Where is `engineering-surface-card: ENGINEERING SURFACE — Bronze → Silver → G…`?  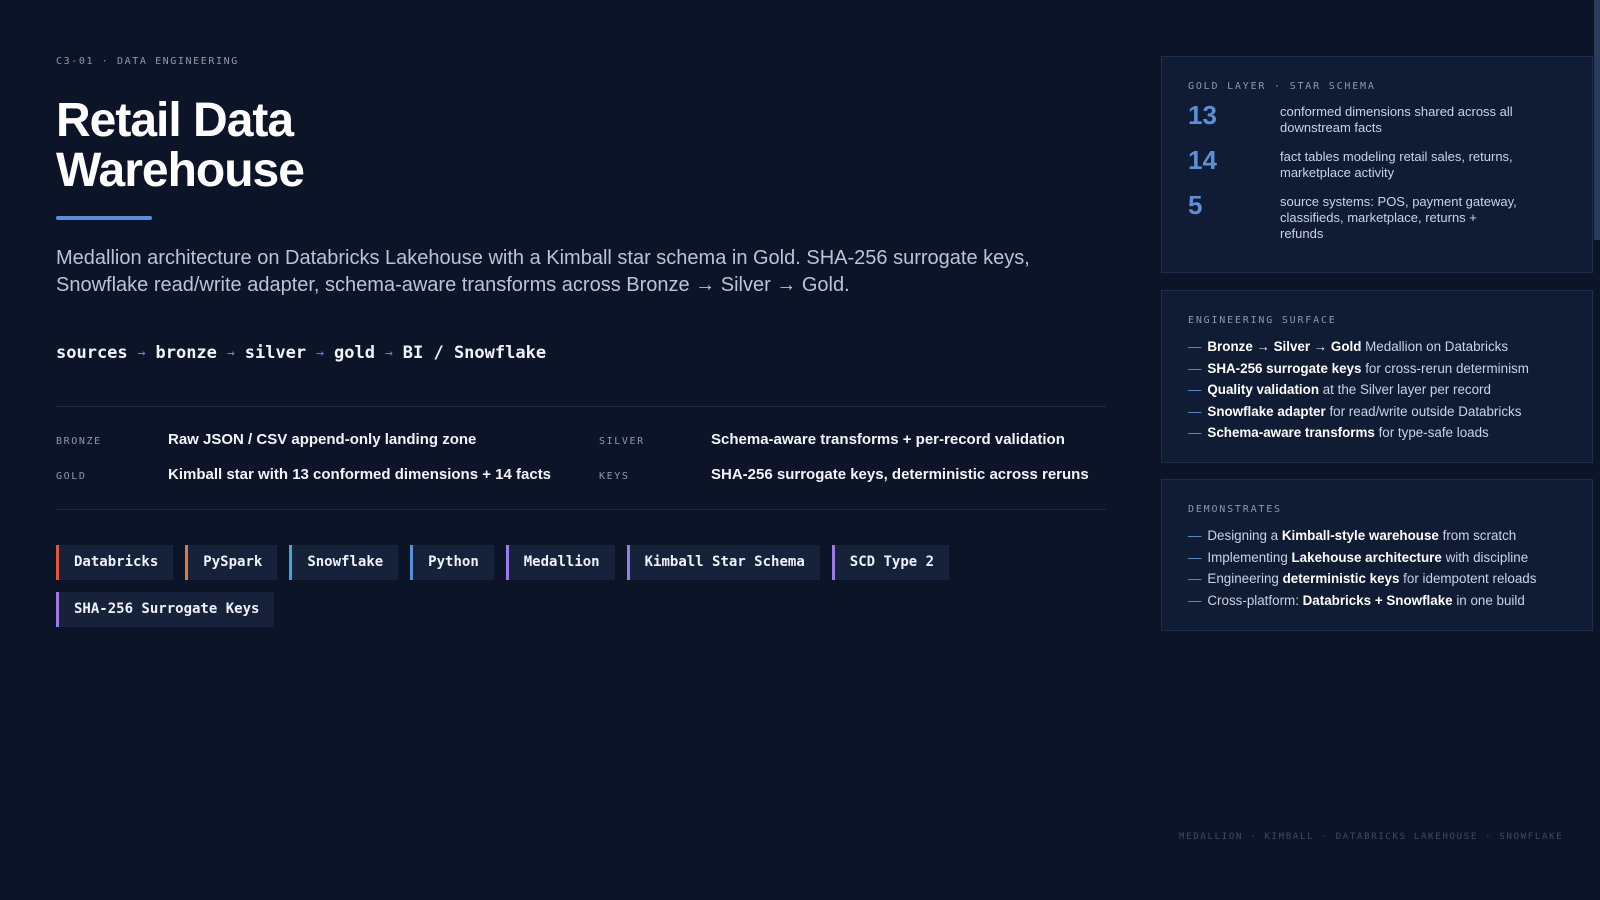
engineering-surface-card: ENGINEERING SURFACE — Bronze → Silver → G… is located at coordinates (1377, 376).